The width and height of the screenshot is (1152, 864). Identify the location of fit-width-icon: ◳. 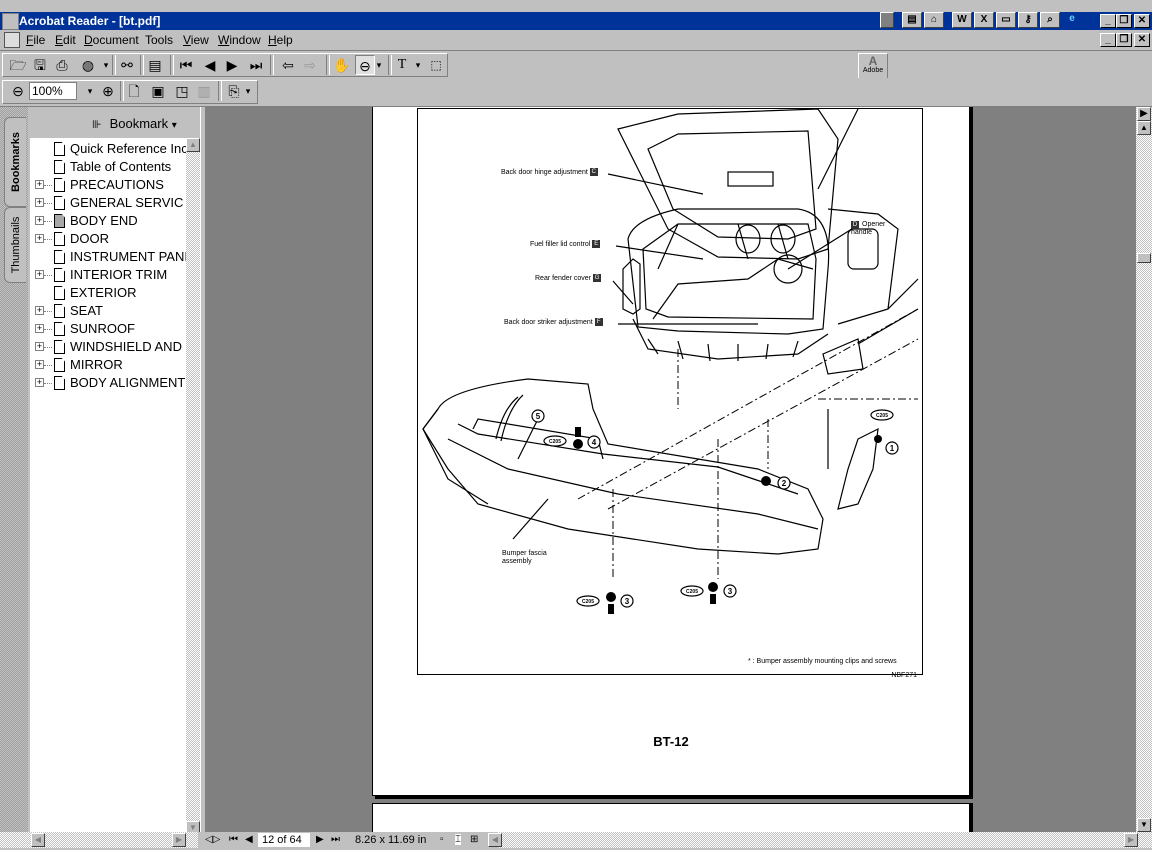
(182, 91).